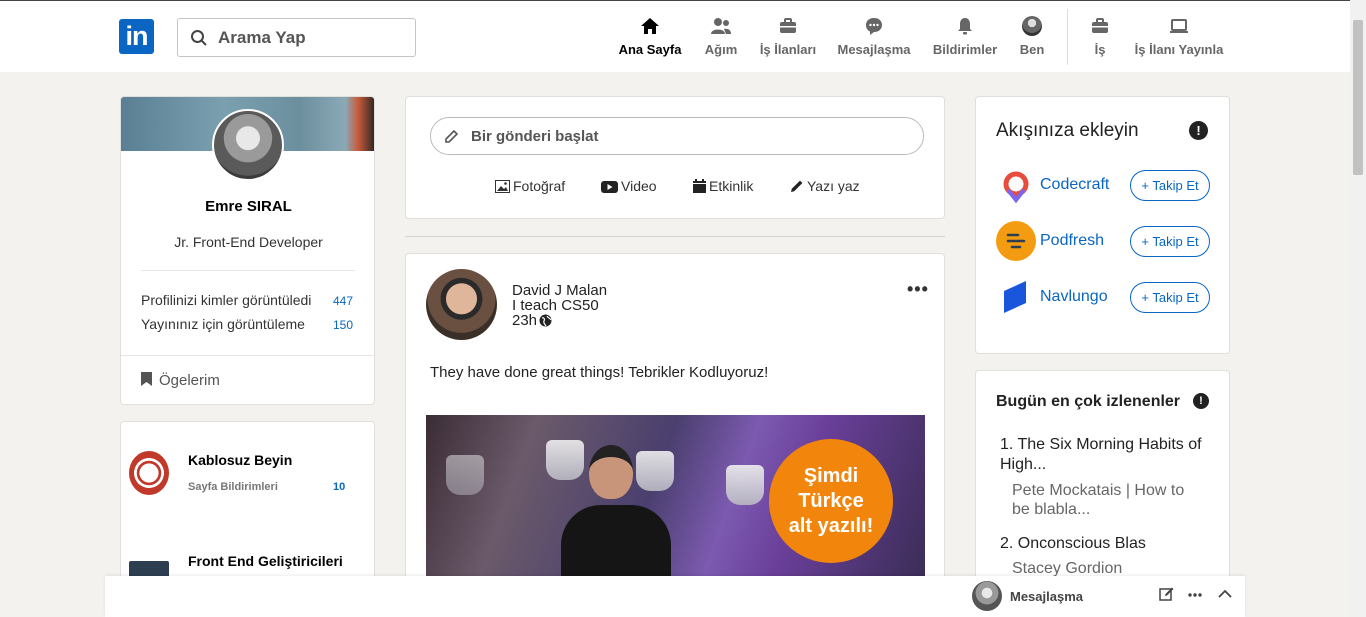 The height and width of the screenshot is (617, 1366). I want to click on photo-label: Fotoğraf, so click(539, 186).